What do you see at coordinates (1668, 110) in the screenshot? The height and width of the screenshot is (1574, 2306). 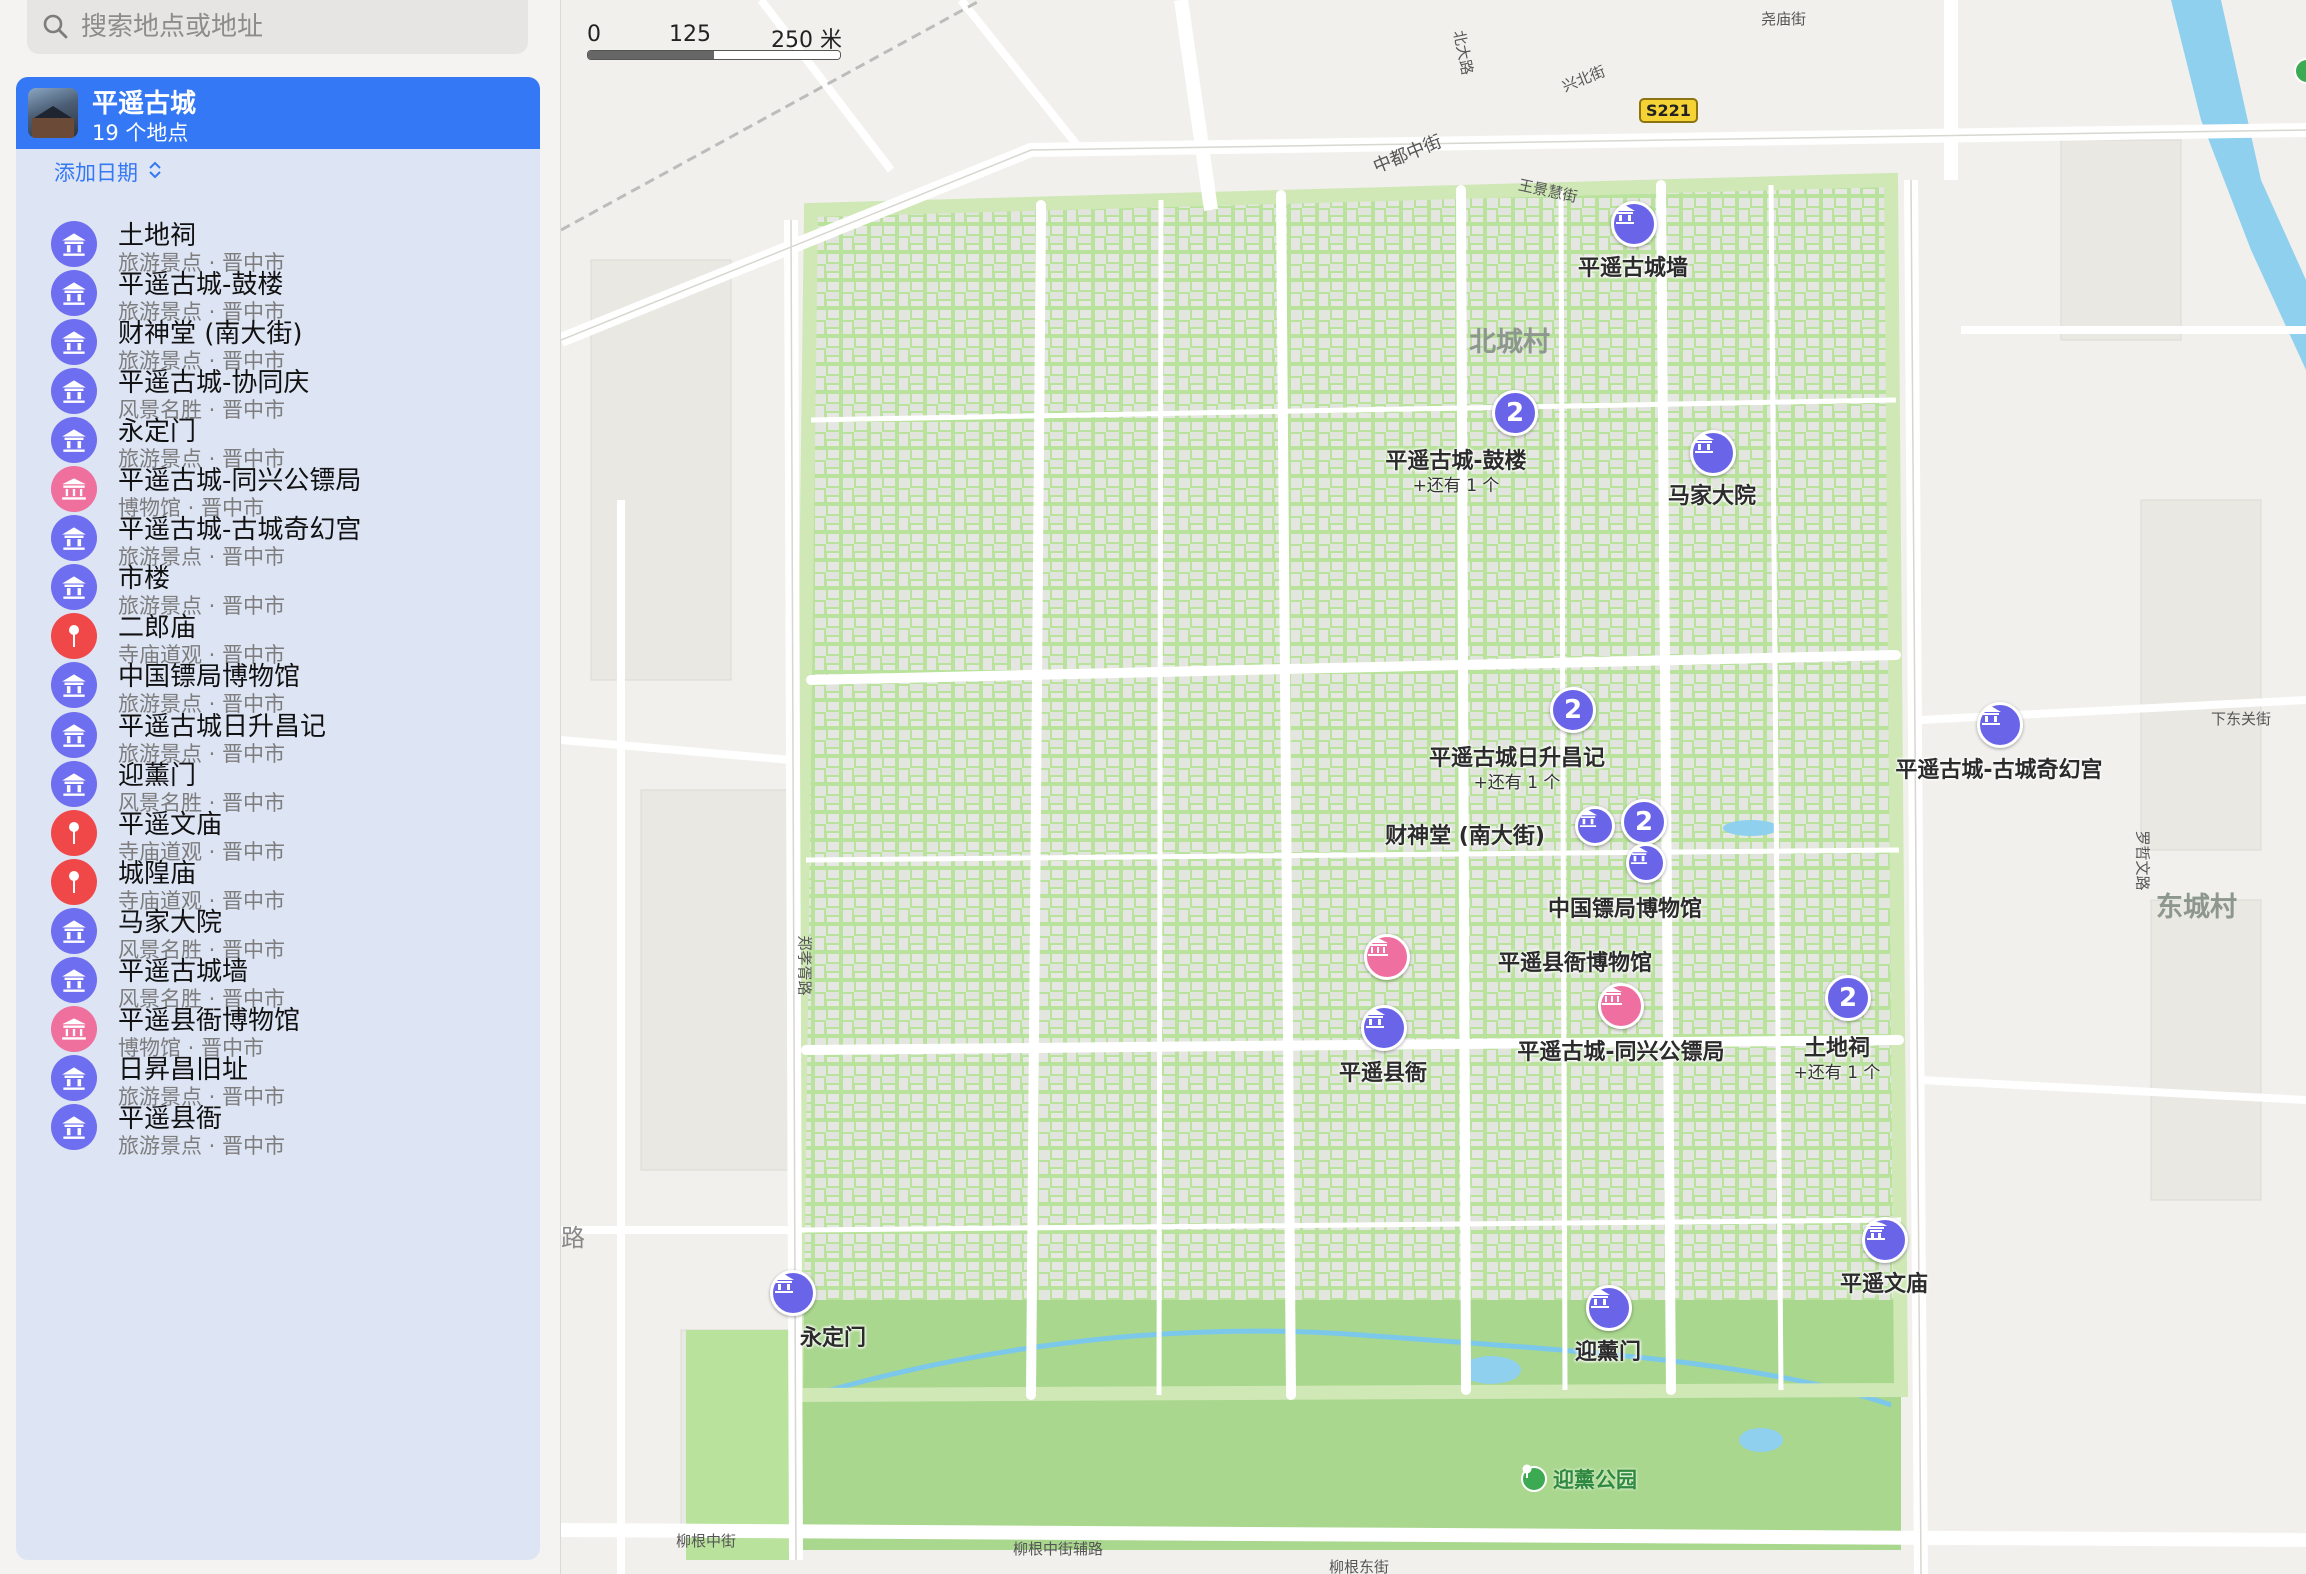 I see `route-shield: S221` at bounding box center [1668, 110].